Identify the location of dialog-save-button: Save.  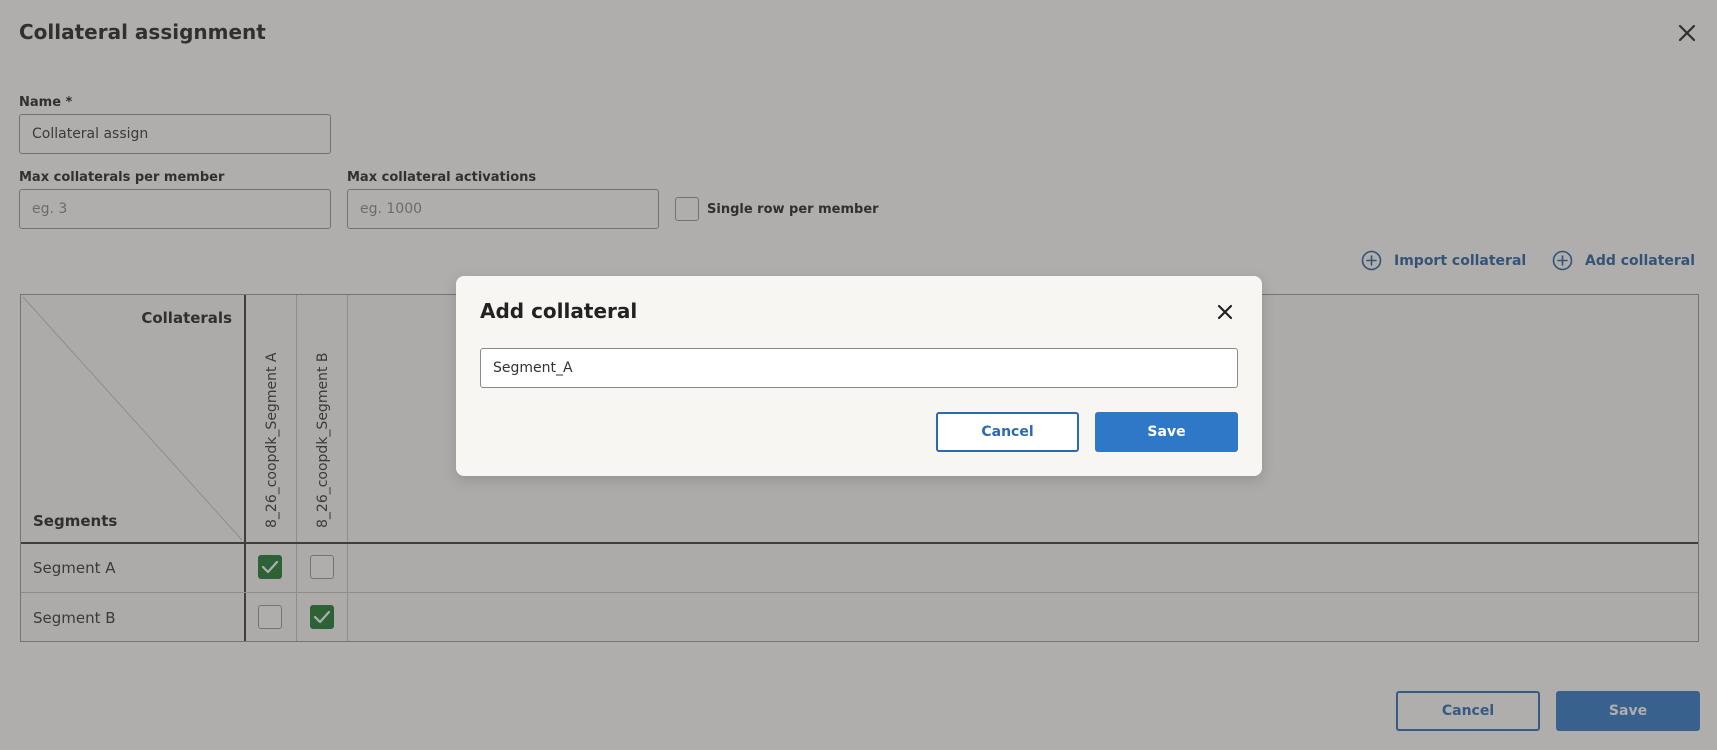
(1166, 432).